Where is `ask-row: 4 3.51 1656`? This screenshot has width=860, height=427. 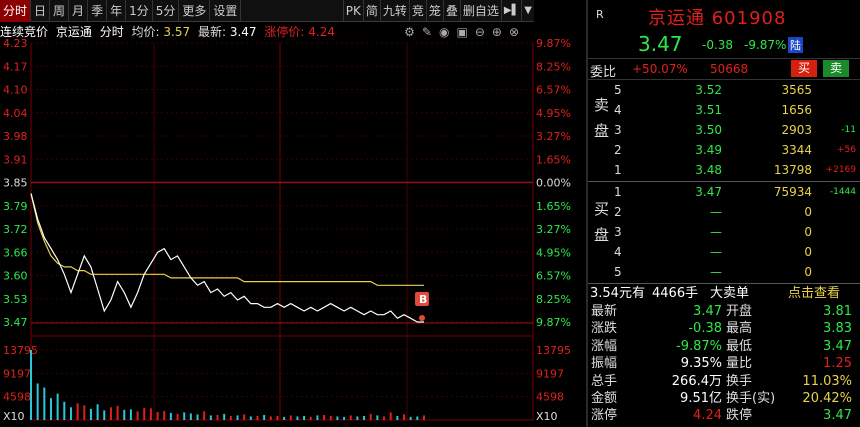 ask-row: 4 3.51 1656 is located at coordinates (724, 110).